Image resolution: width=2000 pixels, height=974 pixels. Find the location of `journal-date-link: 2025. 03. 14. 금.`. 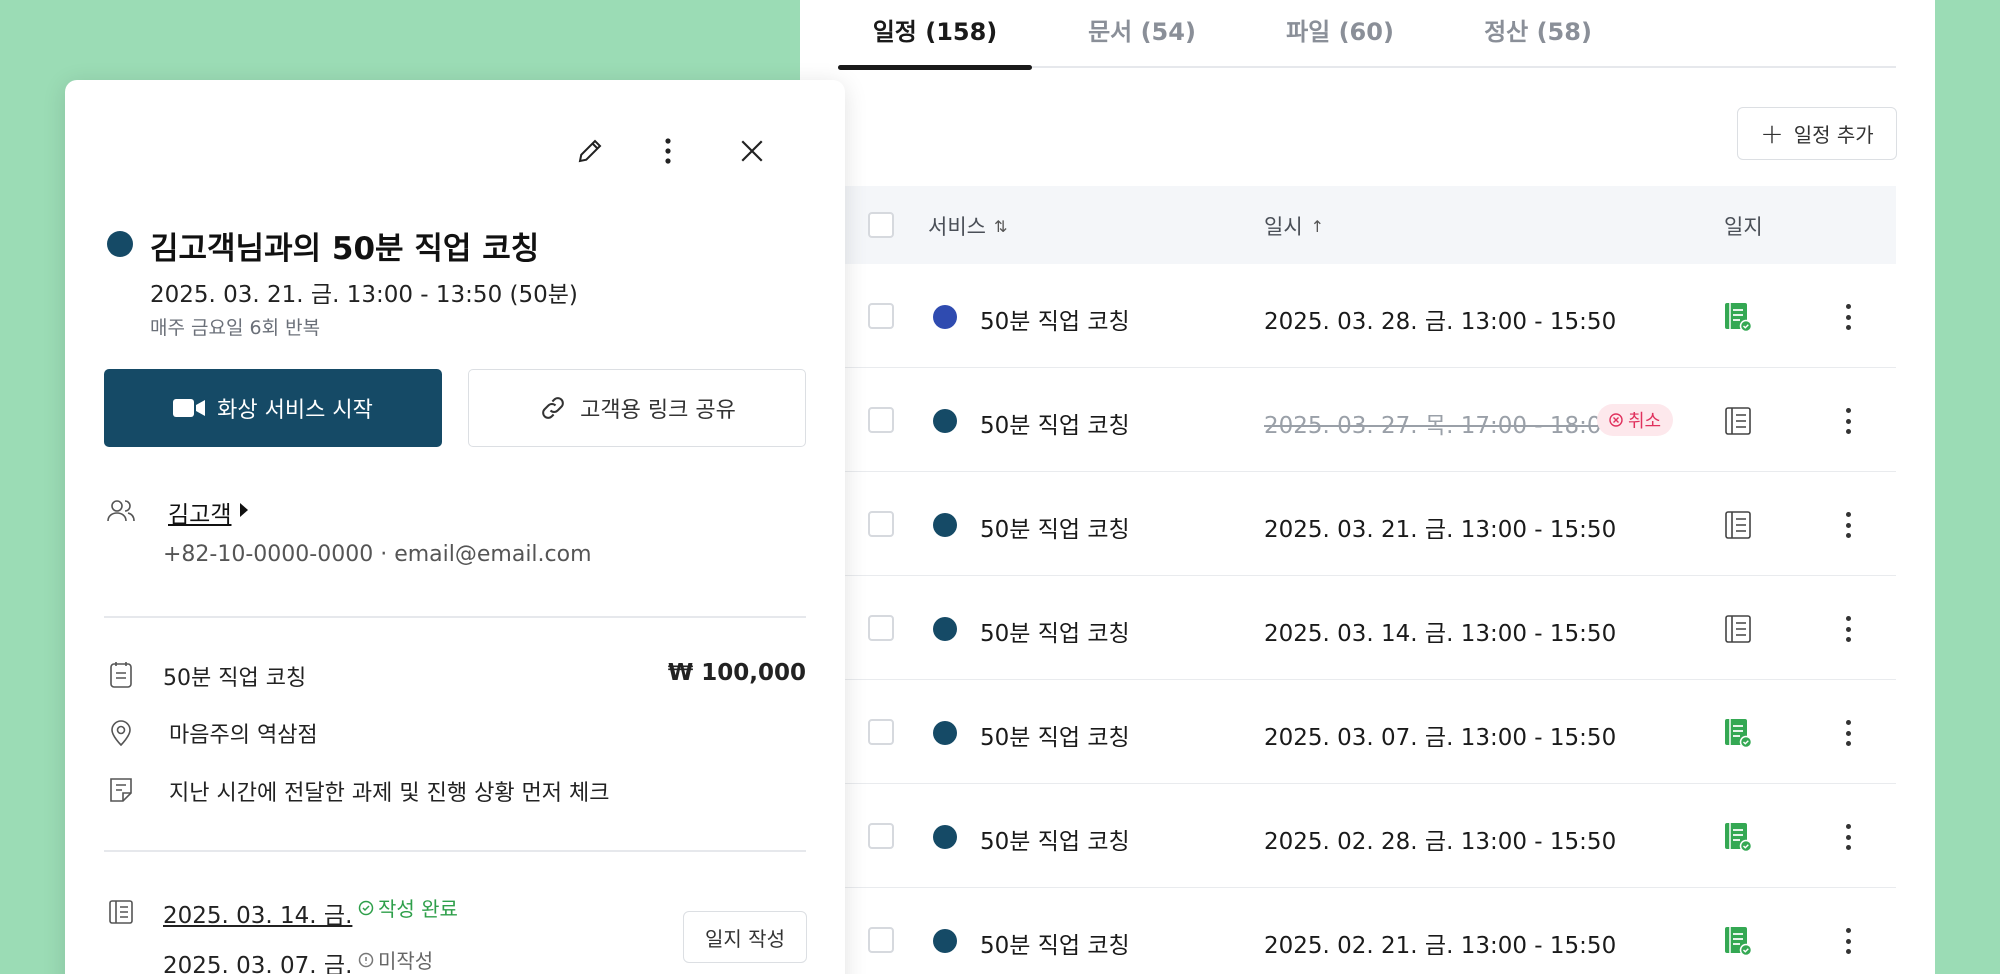

journal-date-link: 2025. 03. 14. 금. is located at coordinates (257, 913).